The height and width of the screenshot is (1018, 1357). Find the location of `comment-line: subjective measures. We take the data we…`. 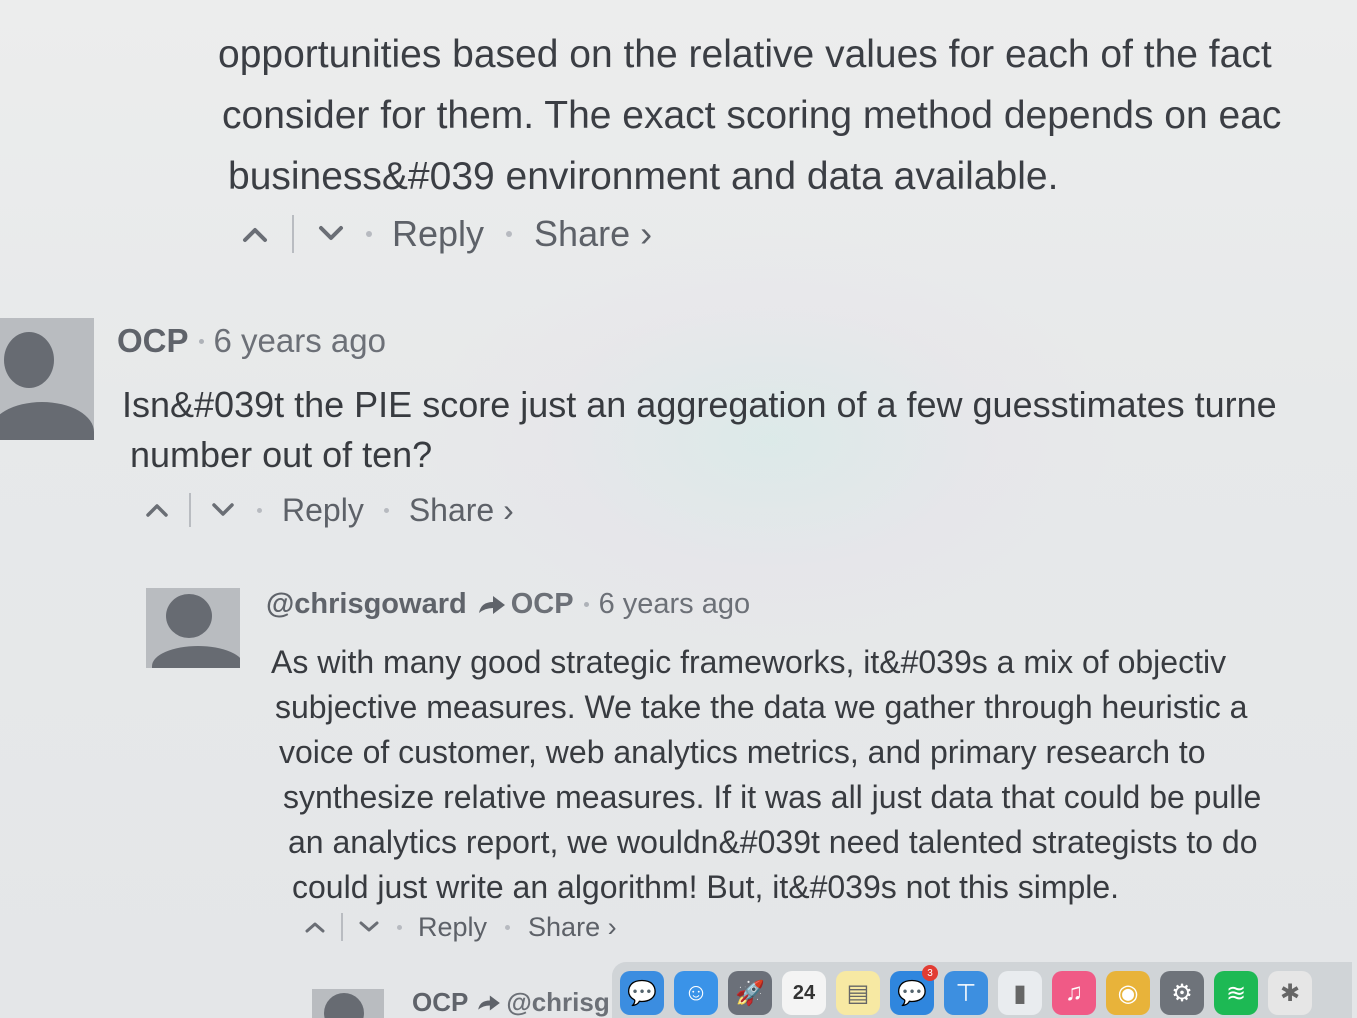

comment-line: subjective measures. We take the data we… is located at coordinates (761, 707).